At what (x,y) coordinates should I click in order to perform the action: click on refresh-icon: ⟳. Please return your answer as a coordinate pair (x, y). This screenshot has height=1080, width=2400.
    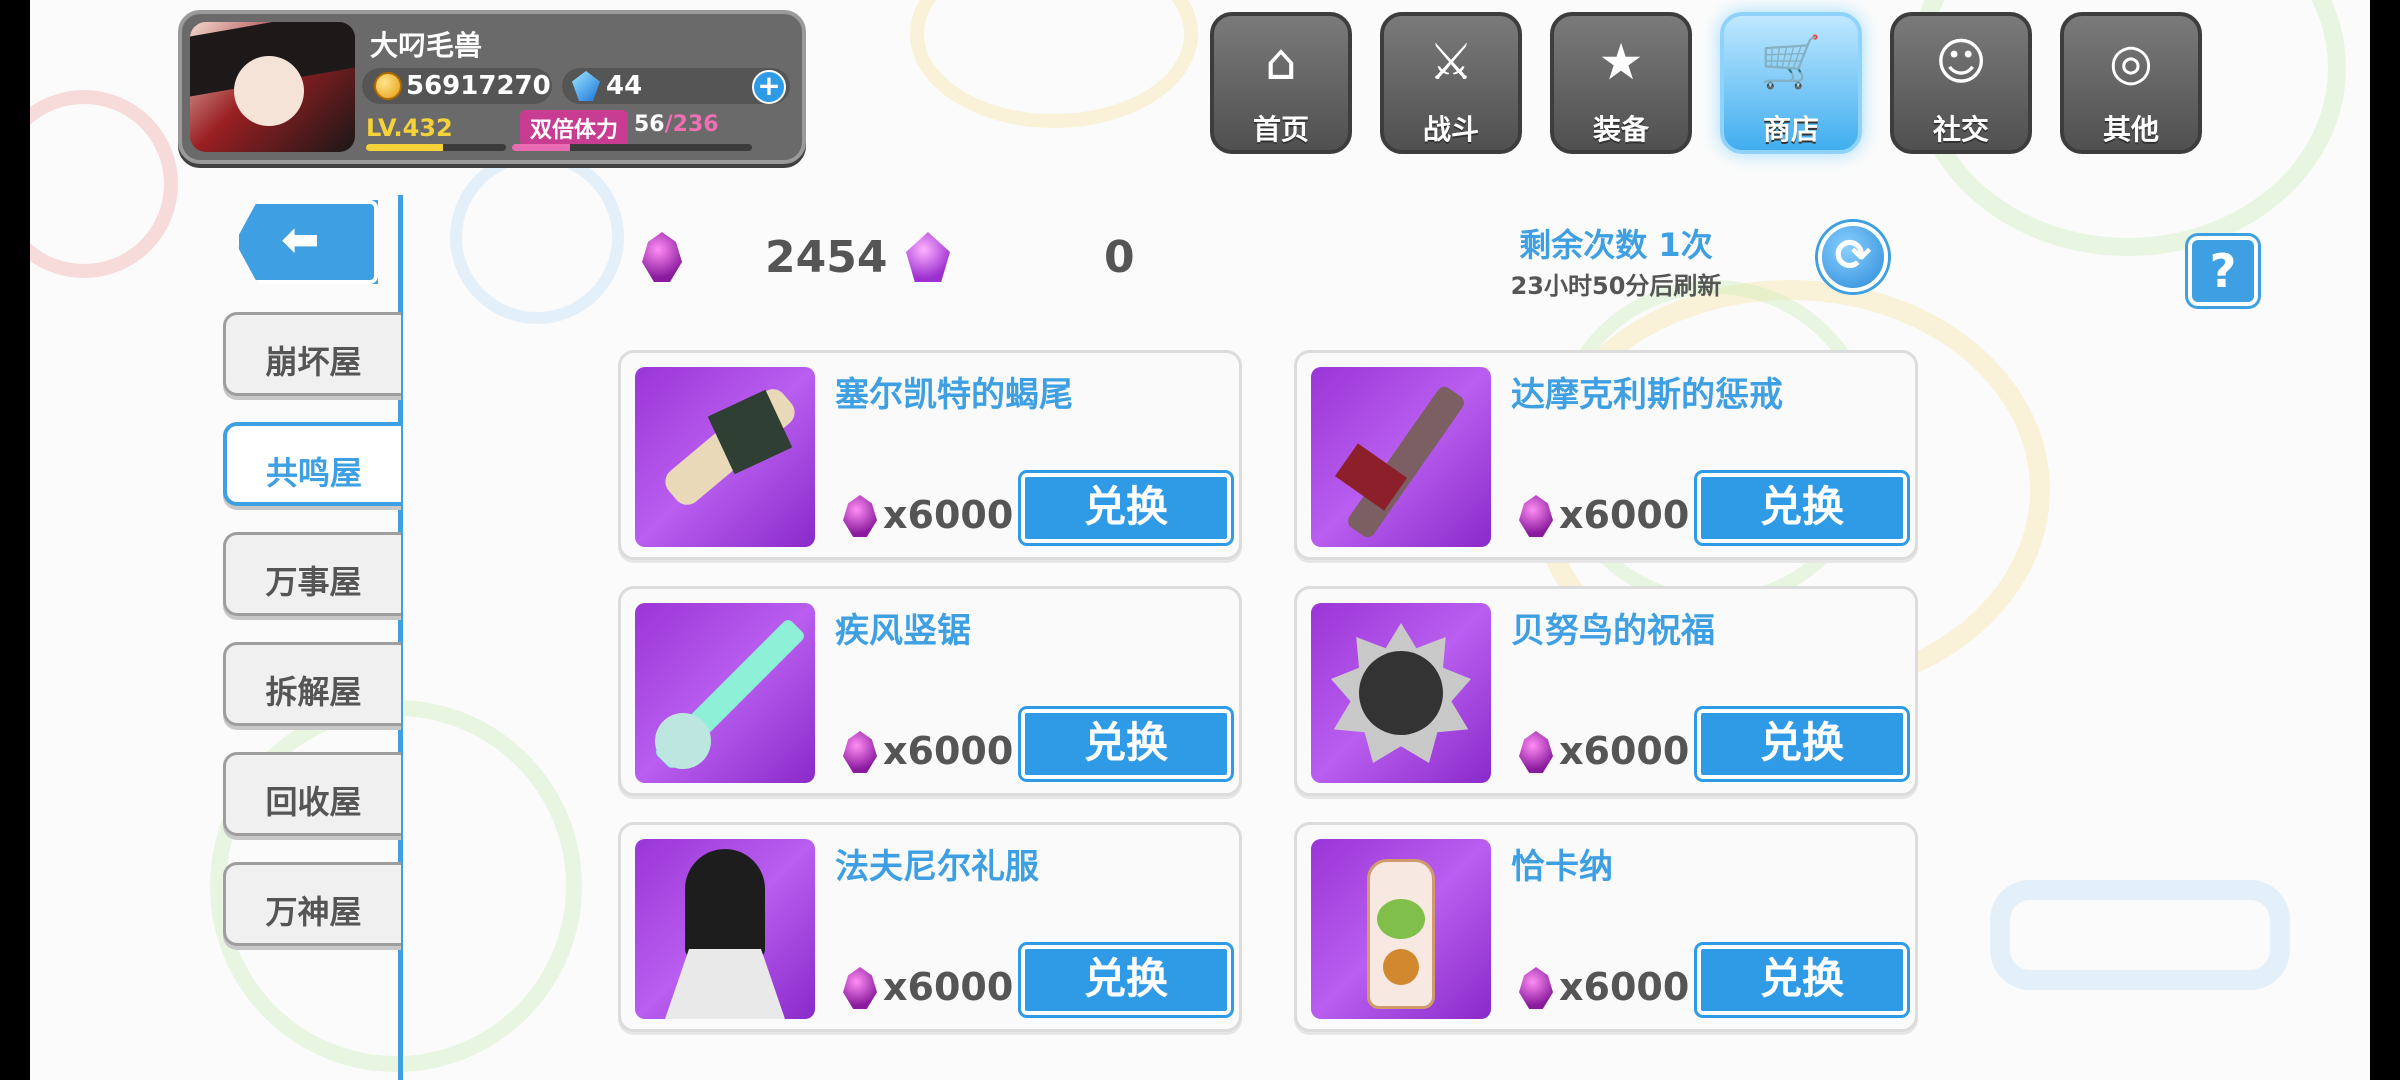
    Looking at the image, I should click on (1853, 255).